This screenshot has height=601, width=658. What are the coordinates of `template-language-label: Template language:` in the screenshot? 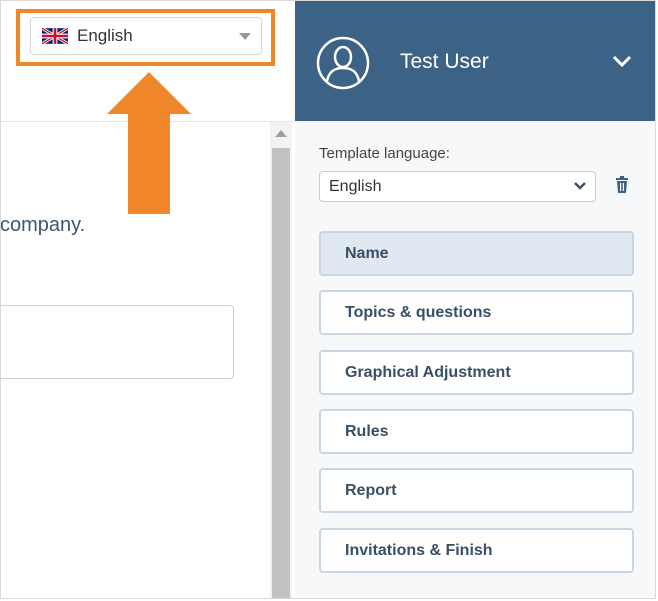 It's located at (384, 153).